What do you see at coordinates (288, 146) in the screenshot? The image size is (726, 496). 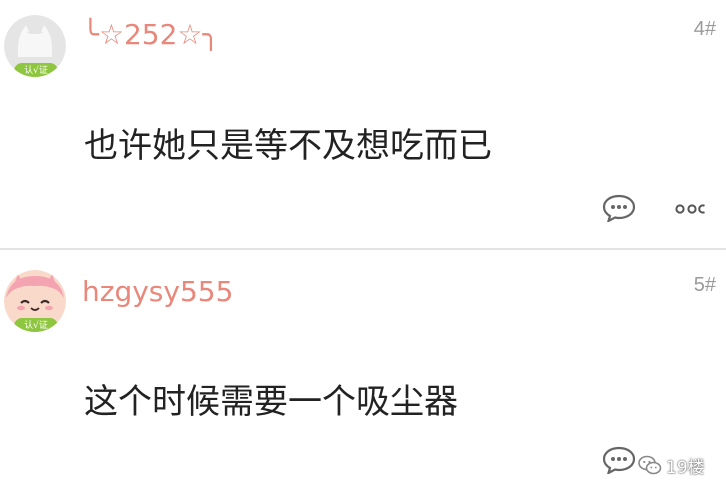 I see `reply-content: 也许她只是等不及想吃而已` at bounding box center [288, 146].